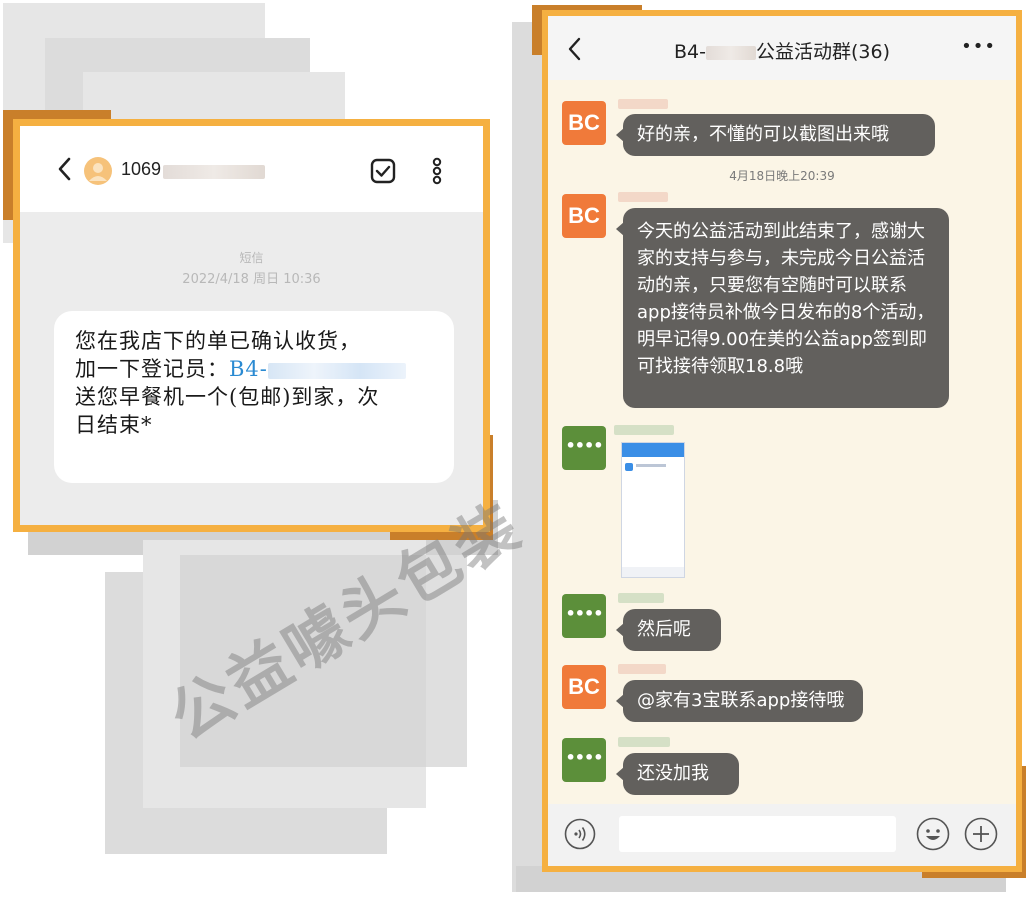 This screenshot has width=1031, height=906. I want to click on chat-title-redaction, so click(730, 52).